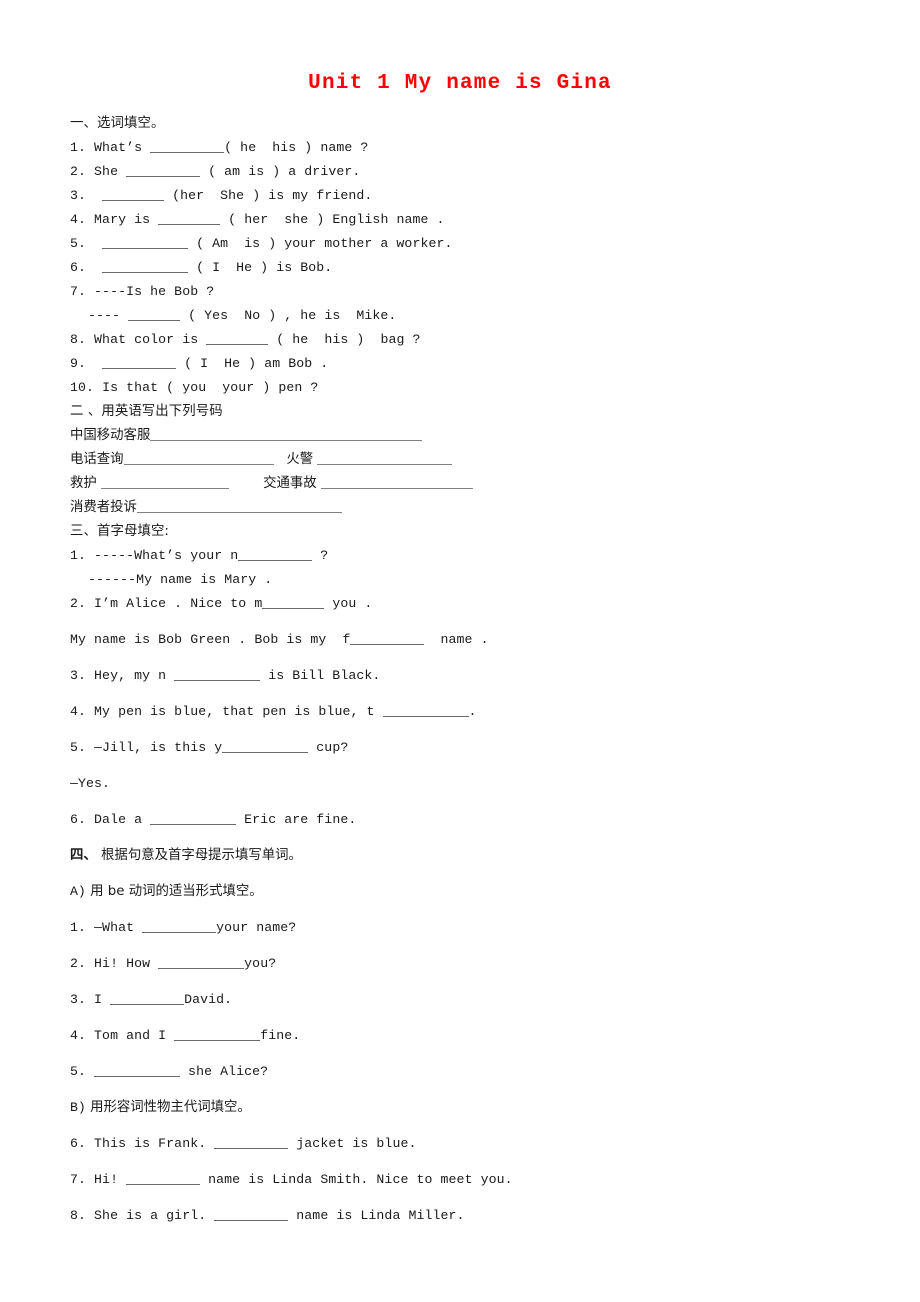  What do you see at coordinates (465, 892) in the screenshot?
I see `section-four-part-a-heading: A) 用 be 动词的适当形式填空。` at bounding box center [465, 892].